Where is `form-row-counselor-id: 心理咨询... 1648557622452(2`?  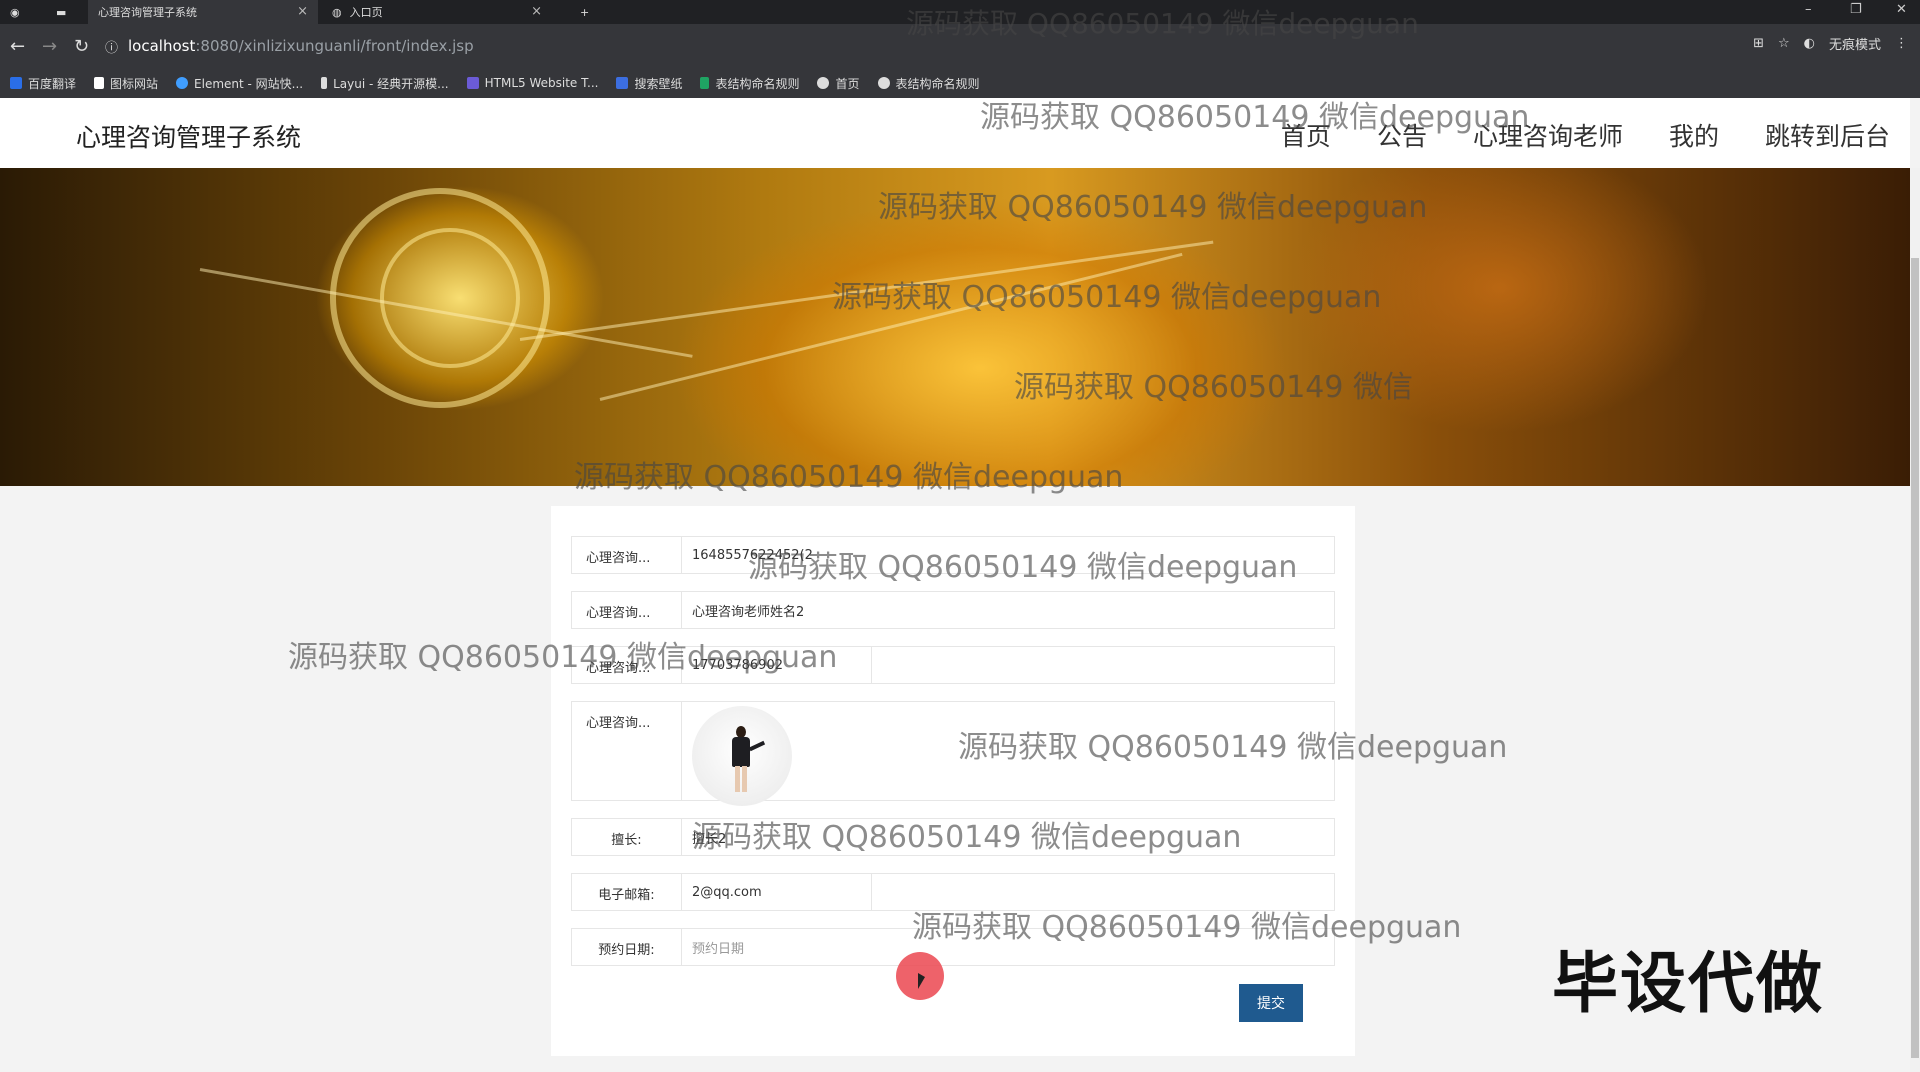
form-row-counselor-id: 心理咨询... 1648557622452(2 is located at coordinates (953, 555).